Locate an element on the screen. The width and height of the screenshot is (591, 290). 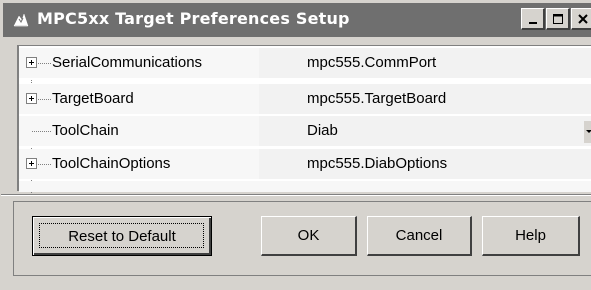
property-value: mpc555.TargetBoard is located at coordinates (377, 98).